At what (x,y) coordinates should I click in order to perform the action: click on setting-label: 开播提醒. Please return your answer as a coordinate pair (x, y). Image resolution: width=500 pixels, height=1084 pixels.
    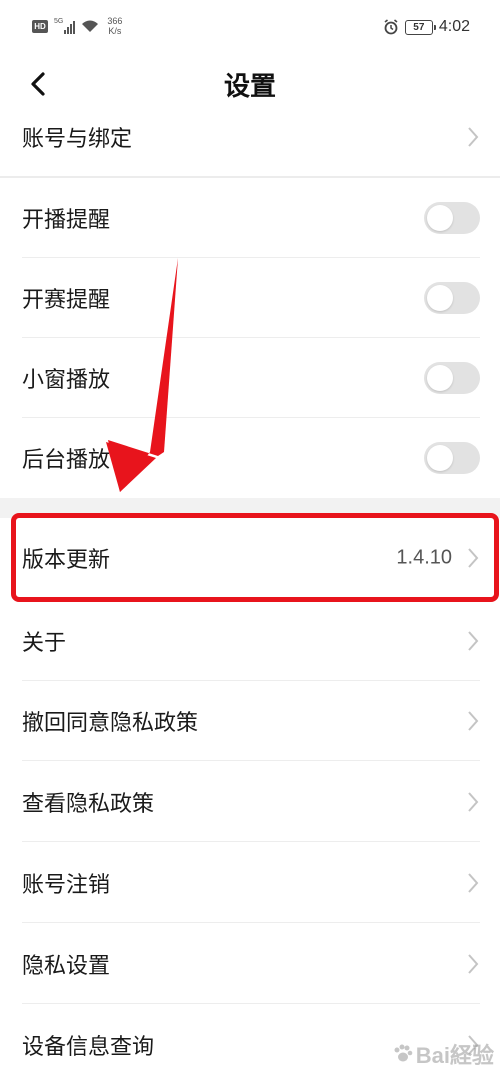
    Looking at the image, I should click on (66, 220).